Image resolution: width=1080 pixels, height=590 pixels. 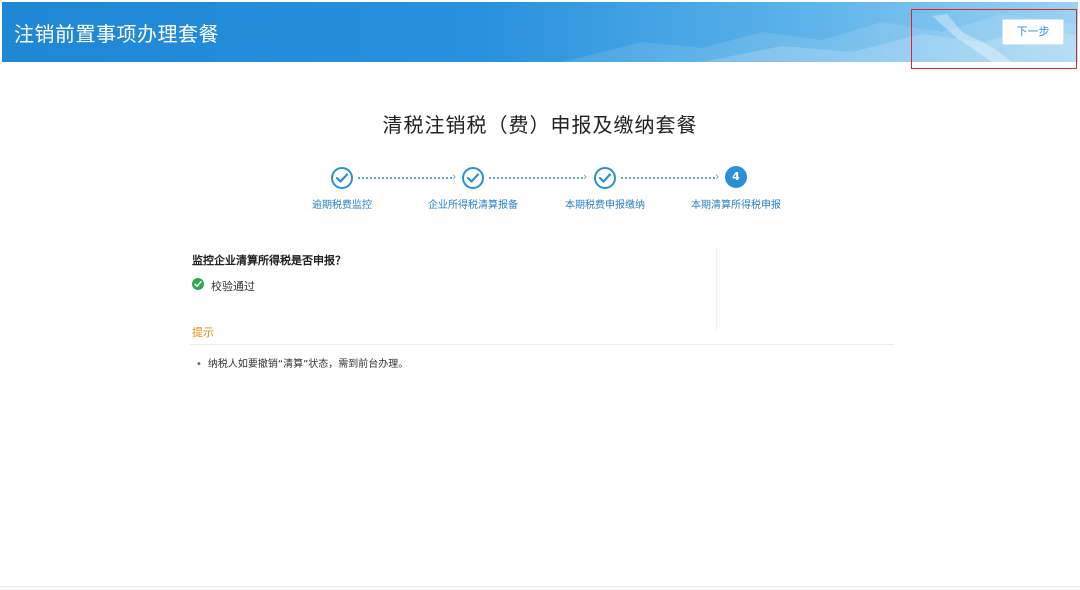 What do you see at coordinates (736, 177) in the screenshot?
I see `step-4-circle: 4` at bounding box center [736, 177].